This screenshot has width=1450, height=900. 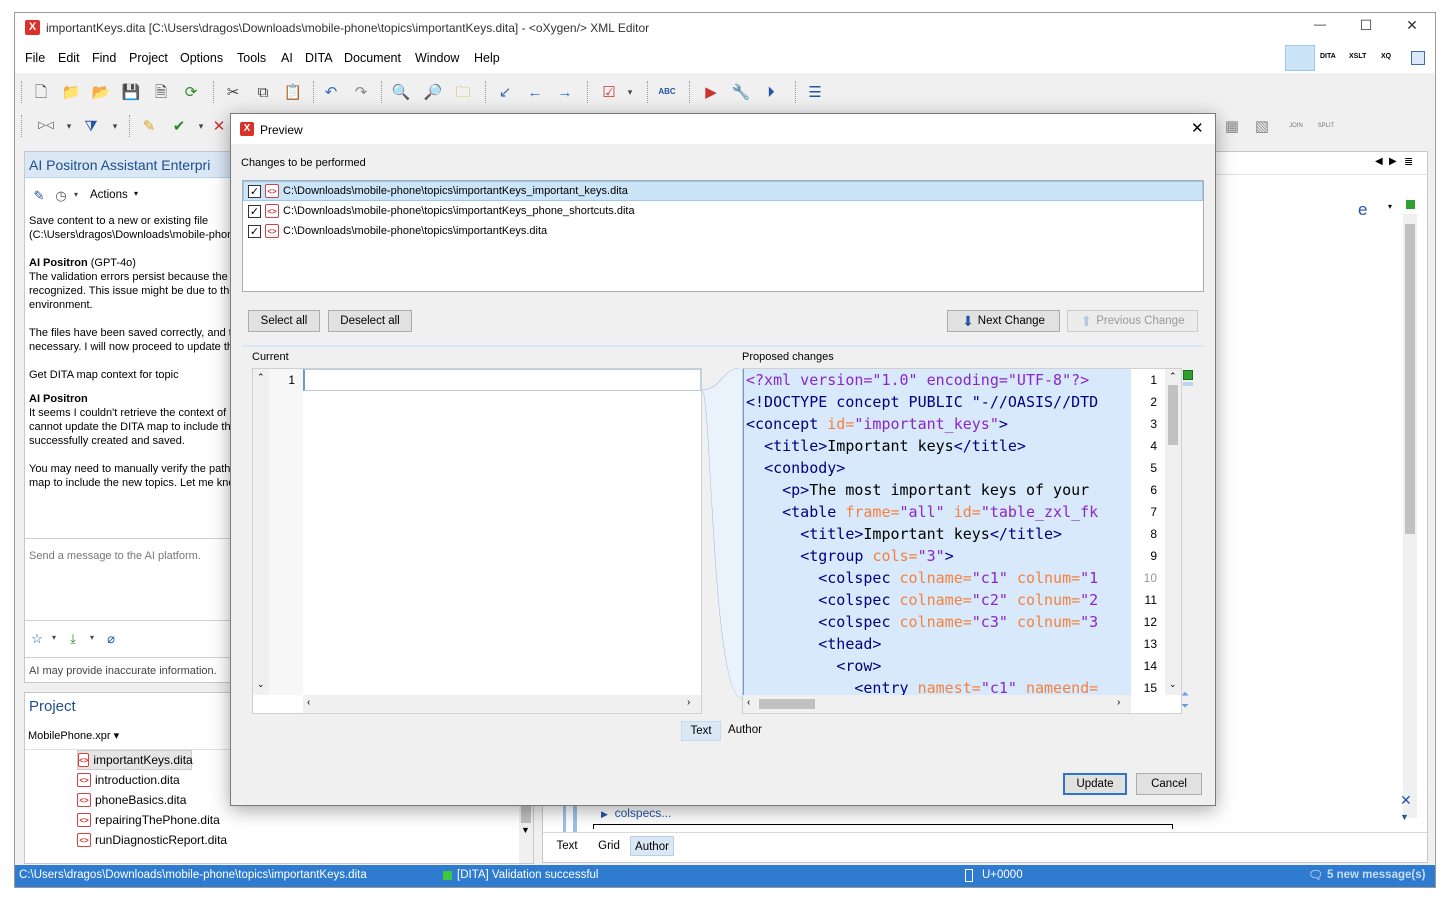 What do you see at coordinates (609, 846) in the screenshot?
I see `tab-grid: Grid` at bounding box center [609, 846].